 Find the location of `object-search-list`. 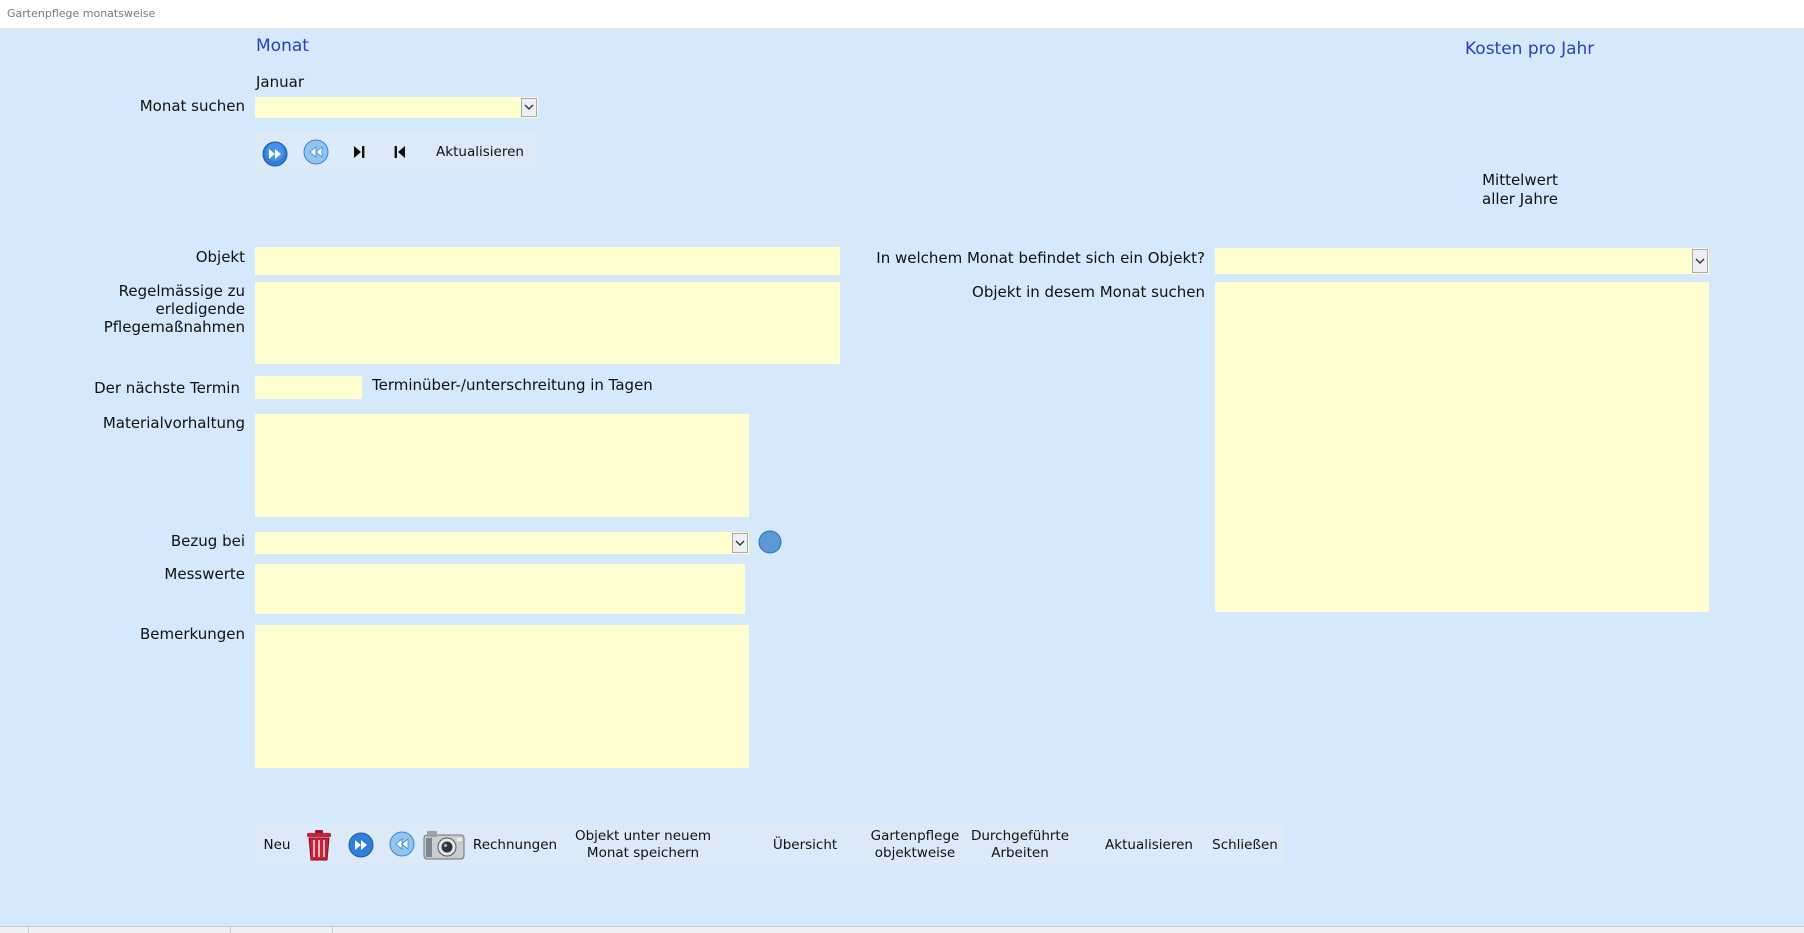

object-search-list is located at coordinates (1462, 447).